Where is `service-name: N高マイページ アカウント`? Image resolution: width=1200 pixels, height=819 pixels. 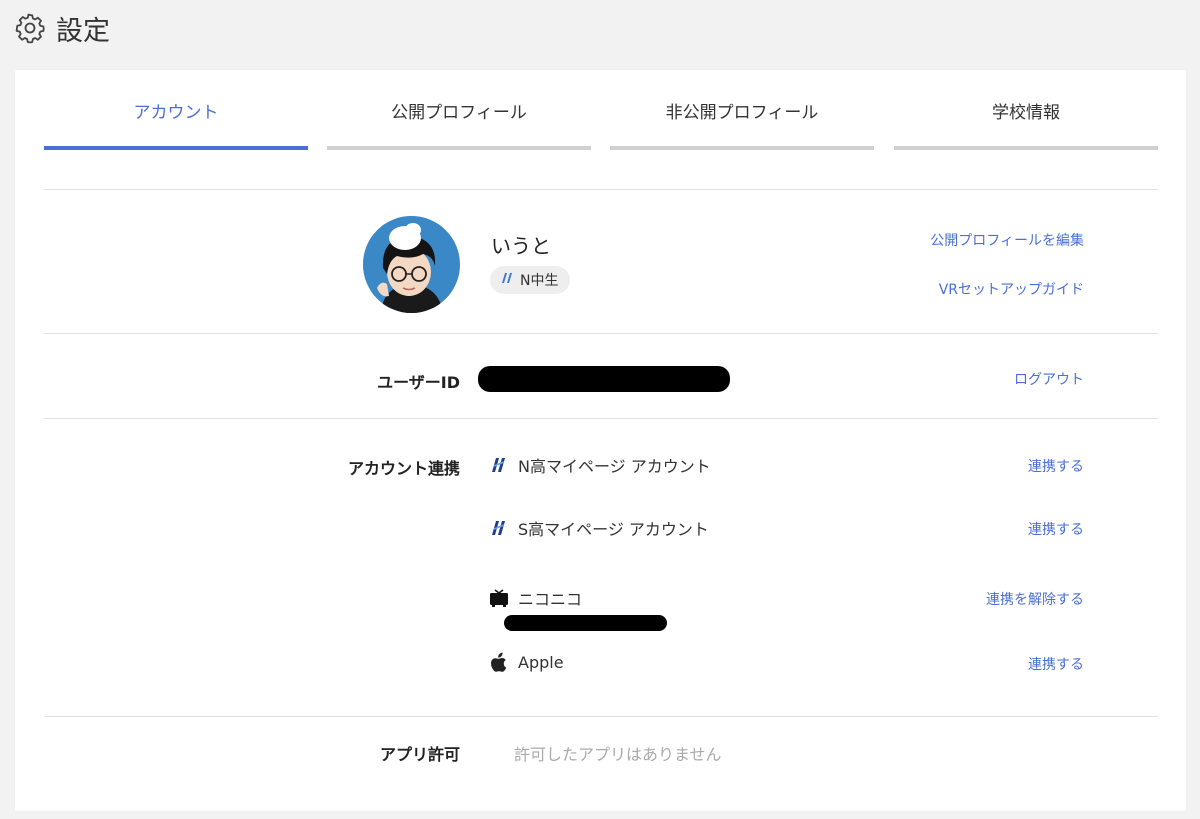
service-name: N高マイページ アカウント is located at coordinates (614, 466).